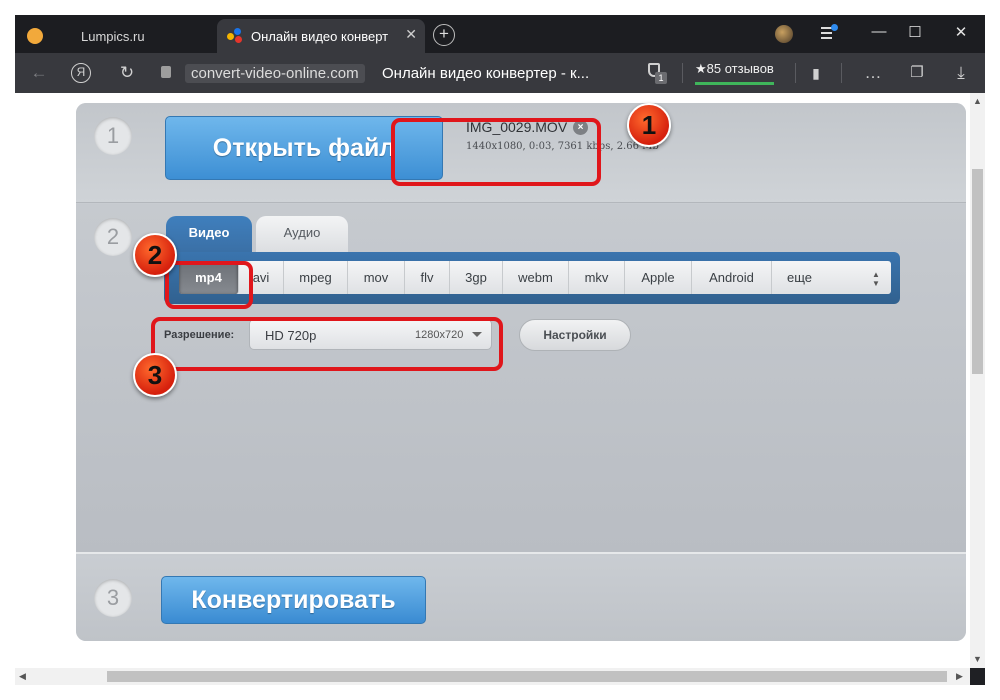 This screenshot has height=700, width=1000. I want to click on maximize-button: ☐, so click(915, 32).